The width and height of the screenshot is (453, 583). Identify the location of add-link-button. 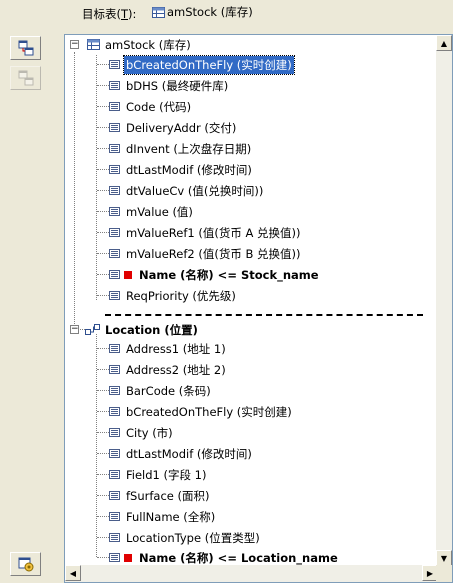
(25, 48).